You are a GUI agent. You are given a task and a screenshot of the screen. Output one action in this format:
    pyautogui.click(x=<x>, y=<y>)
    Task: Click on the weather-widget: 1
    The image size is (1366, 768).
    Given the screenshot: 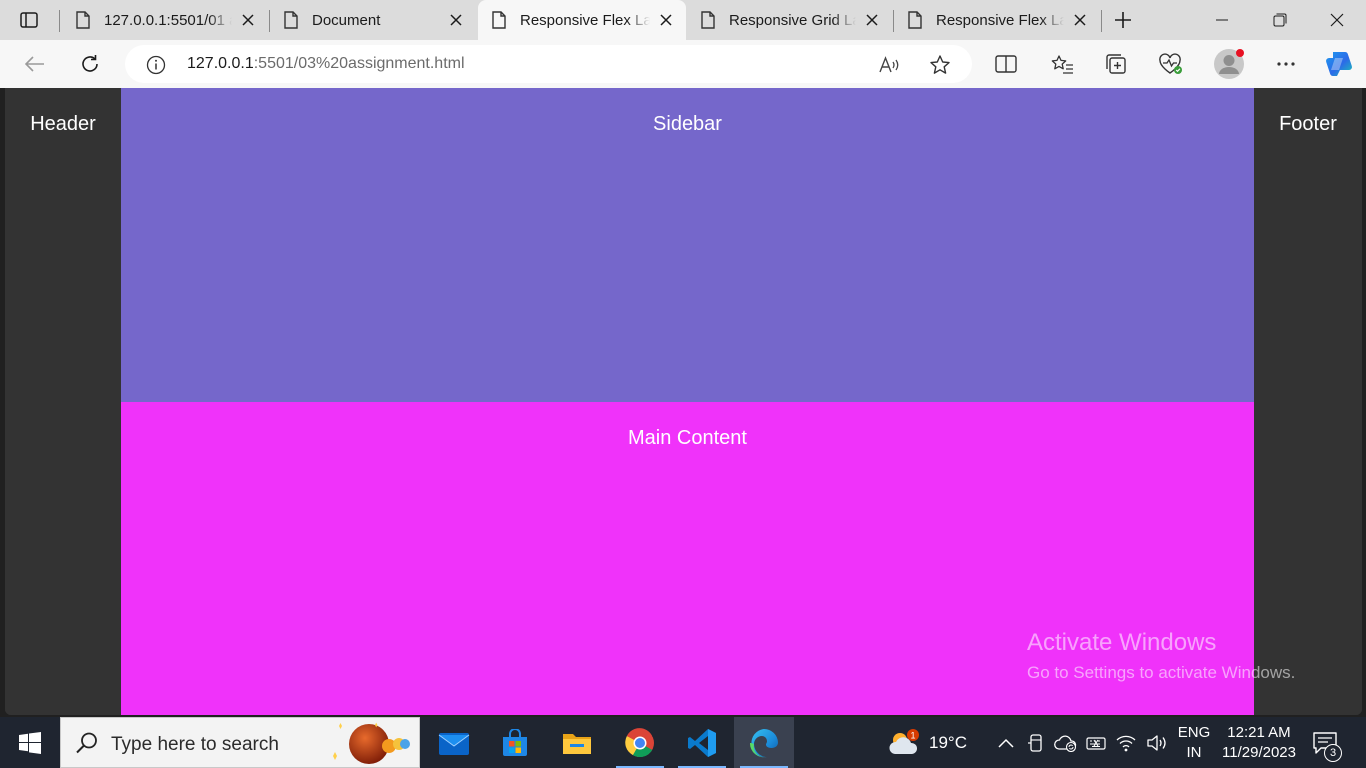 What is the action you would take?
    pyautogui.click(x=904, y=742)
    